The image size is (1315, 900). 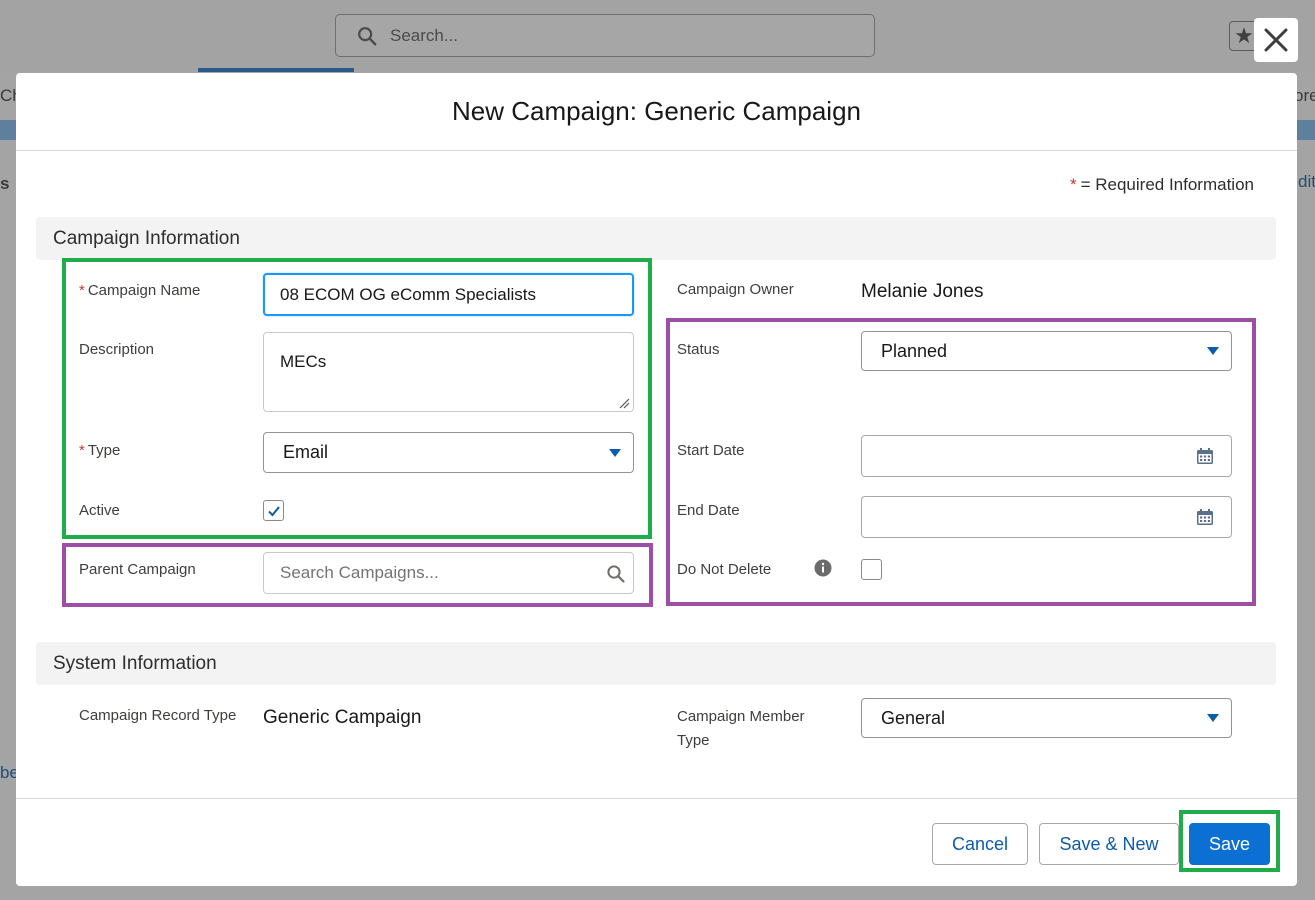 I want to click on campaign-member-type-select: General, so click(x=1046, y=718).